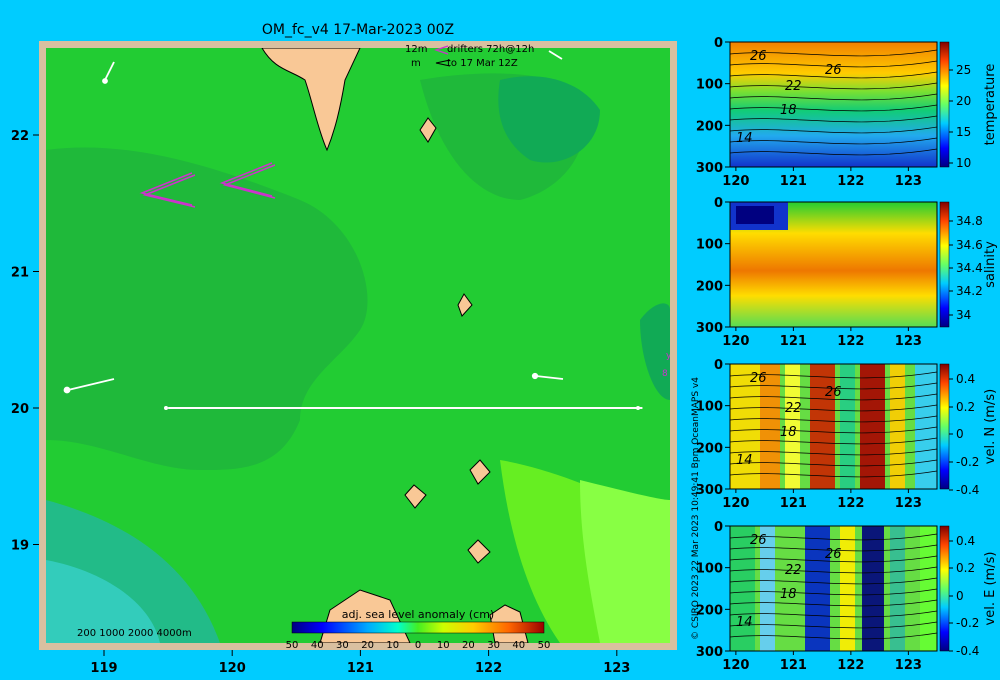  Describe the element at coordinates (963, 315) in the screenshot. I see `panel-colorbar-tick-label: 34` at that location.